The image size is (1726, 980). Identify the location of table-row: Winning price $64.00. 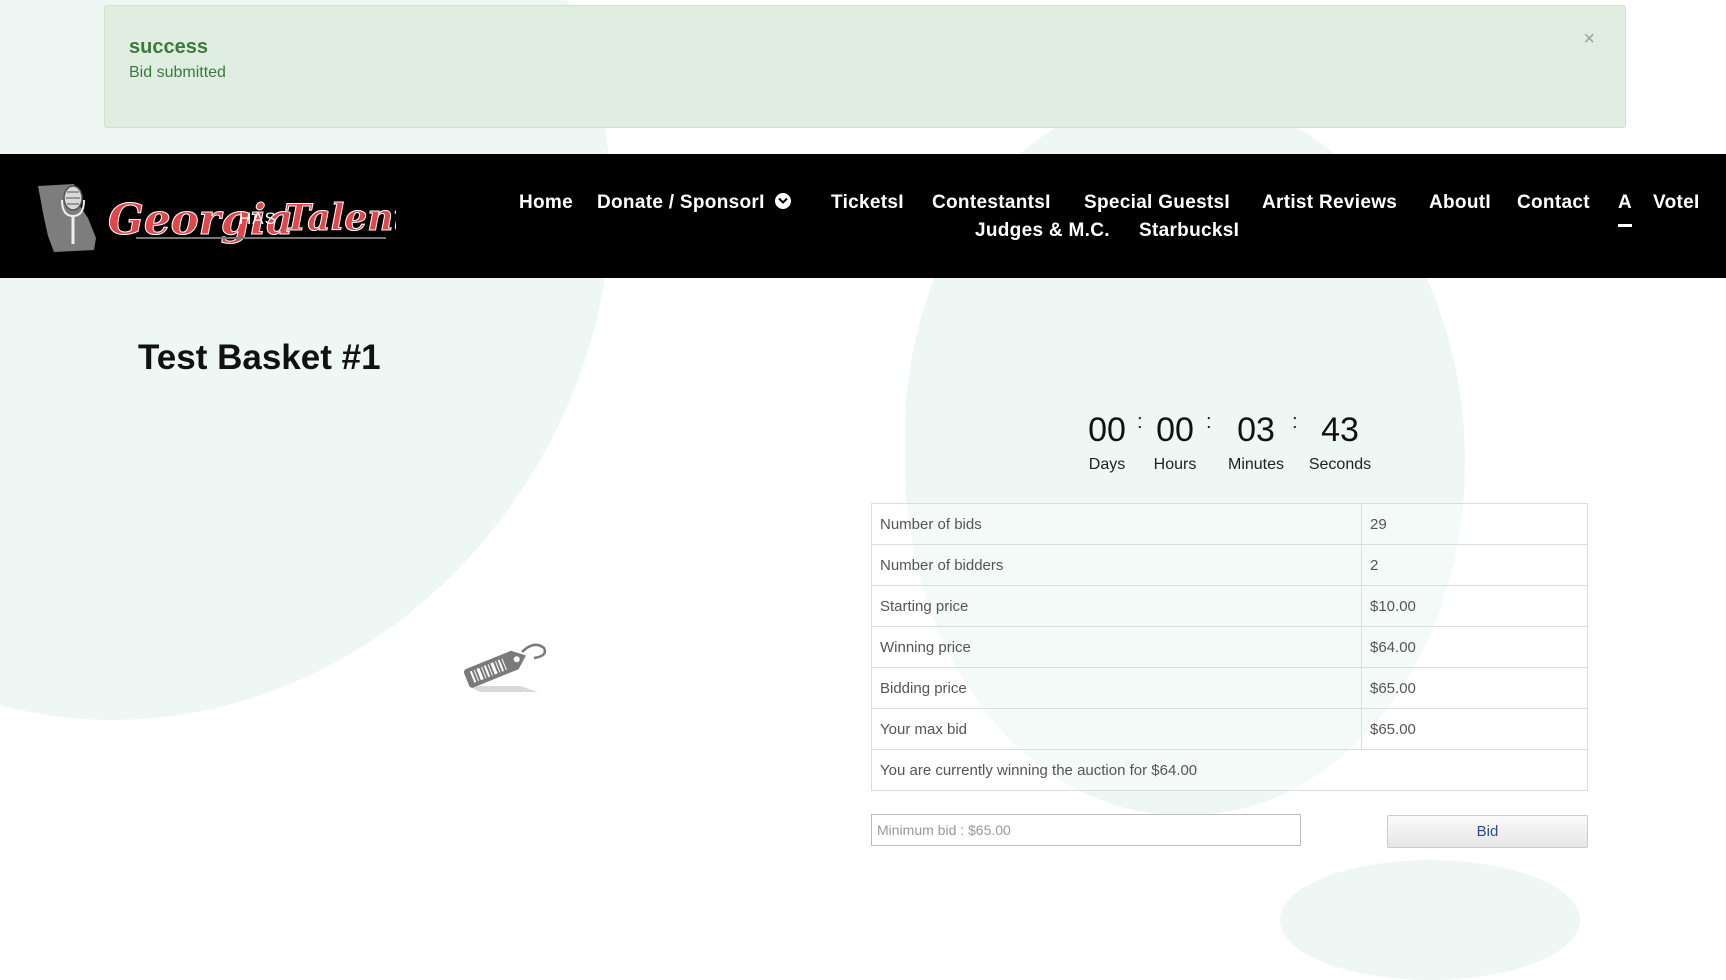
(1229, 647).